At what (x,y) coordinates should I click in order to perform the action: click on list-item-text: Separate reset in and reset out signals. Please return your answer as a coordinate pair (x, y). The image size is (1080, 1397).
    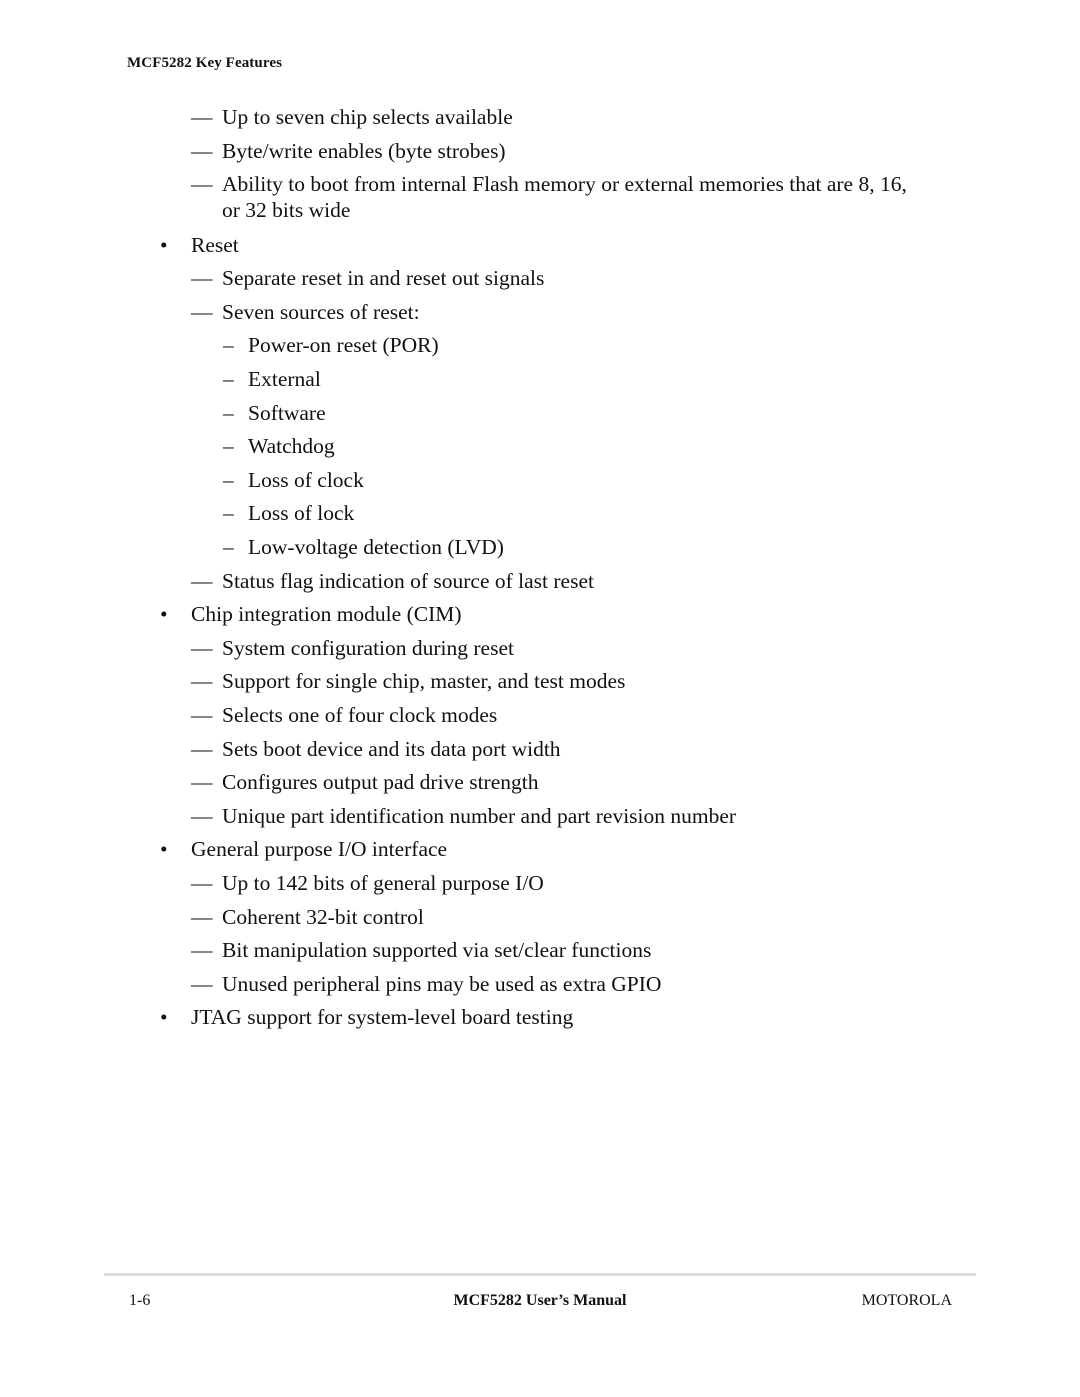
    Looking at the image, I should click on (383, 278).